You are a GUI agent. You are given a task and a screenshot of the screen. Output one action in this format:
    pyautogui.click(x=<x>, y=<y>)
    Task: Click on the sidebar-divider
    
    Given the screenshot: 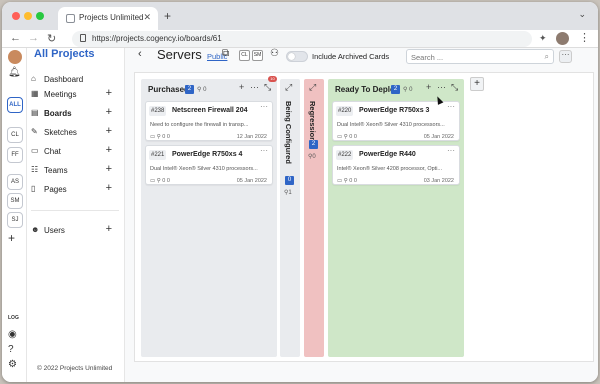 What is the action you would take?
    pyautogui.click(x=75, y=210)
    